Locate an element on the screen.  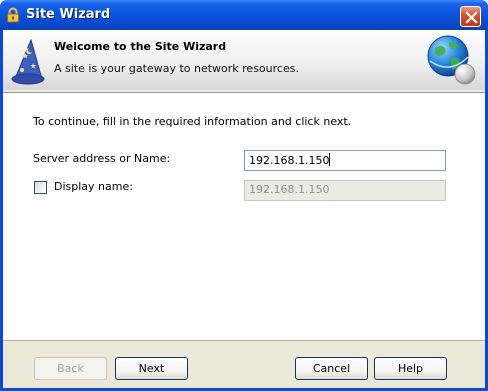
close-button is located at coordinates (470, 16).